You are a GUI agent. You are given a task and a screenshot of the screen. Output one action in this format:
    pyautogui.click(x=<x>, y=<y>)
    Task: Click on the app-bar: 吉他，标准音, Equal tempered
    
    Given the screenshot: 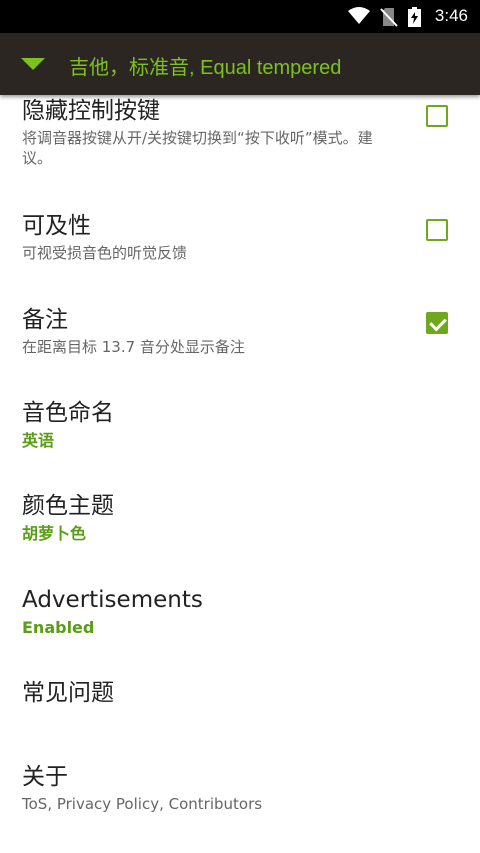 What is the action you would take?
    pyautogui.click(x=240, y=64)
    